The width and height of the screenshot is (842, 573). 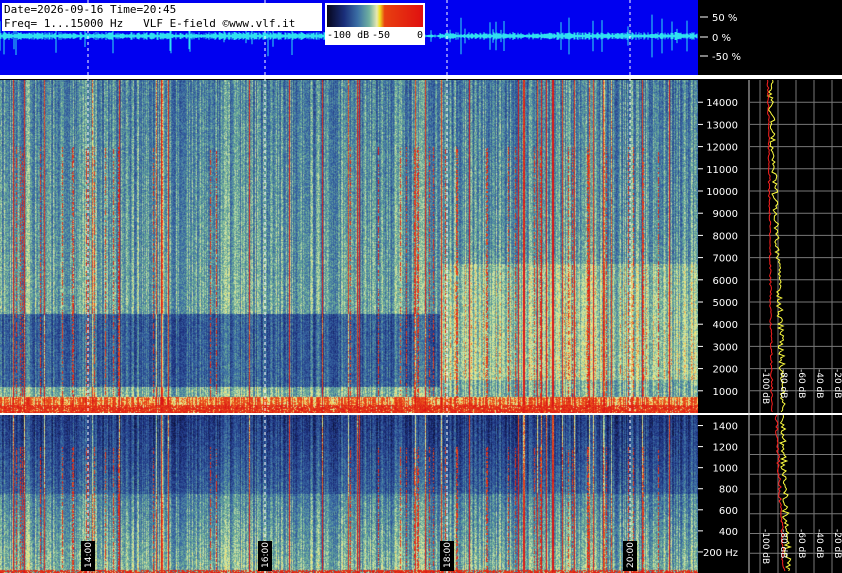 I want to click on spectrum-db-label-lower-0: -100 dB, so click(x=765, y=546).